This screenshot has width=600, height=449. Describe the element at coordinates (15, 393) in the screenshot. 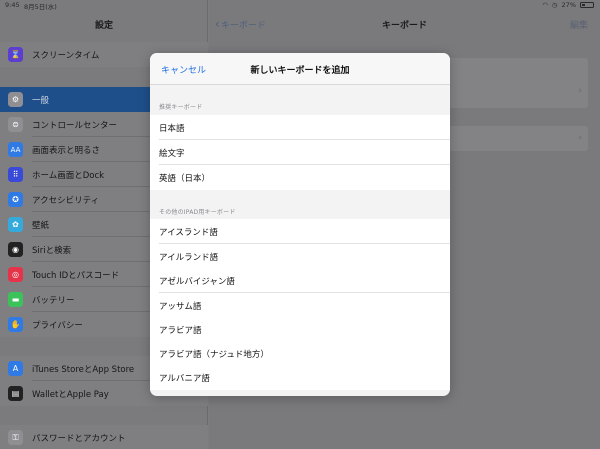

I see `wallet-icon: ▤` at that location.